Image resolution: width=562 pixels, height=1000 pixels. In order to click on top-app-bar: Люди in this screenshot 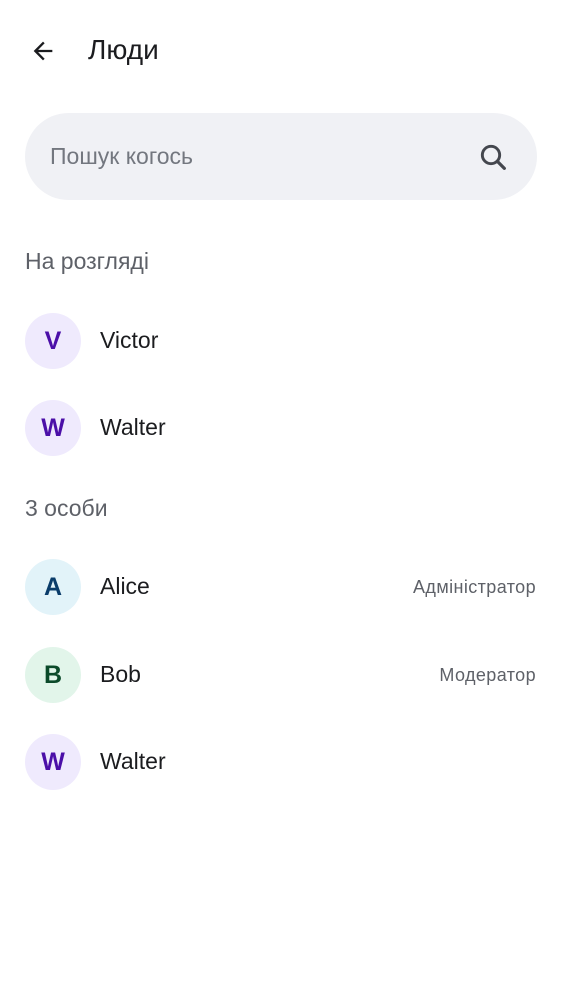, I will do `click(281, 50)`.